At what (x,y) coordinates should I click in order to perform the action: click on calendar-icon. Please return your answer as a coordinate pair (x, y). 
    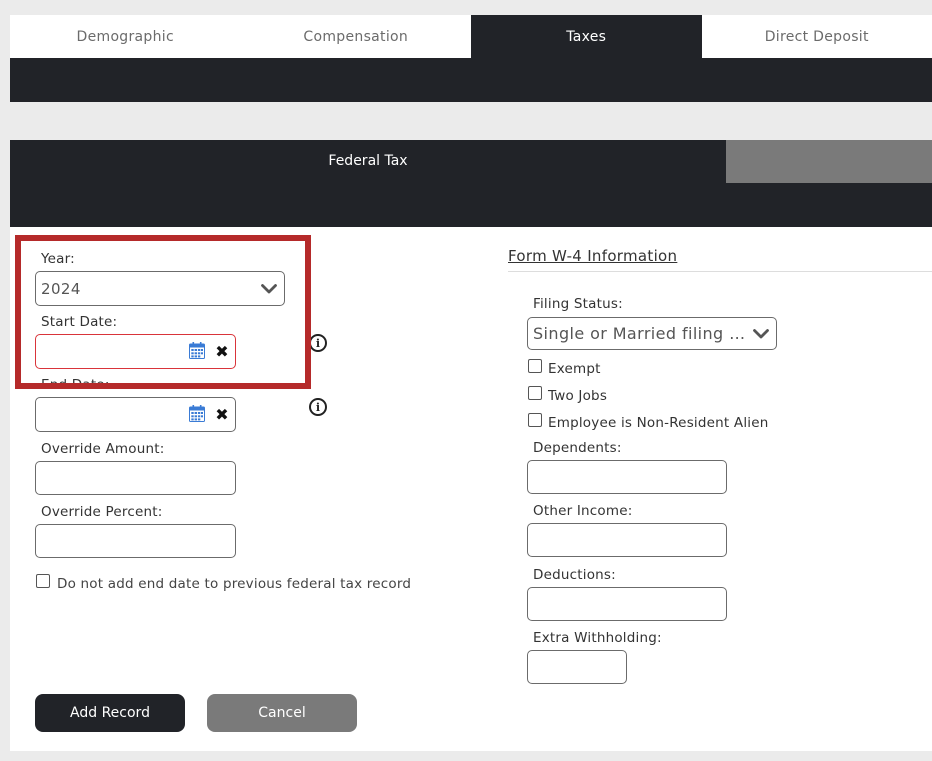
    Looking at the image, I should click on (197, 413).